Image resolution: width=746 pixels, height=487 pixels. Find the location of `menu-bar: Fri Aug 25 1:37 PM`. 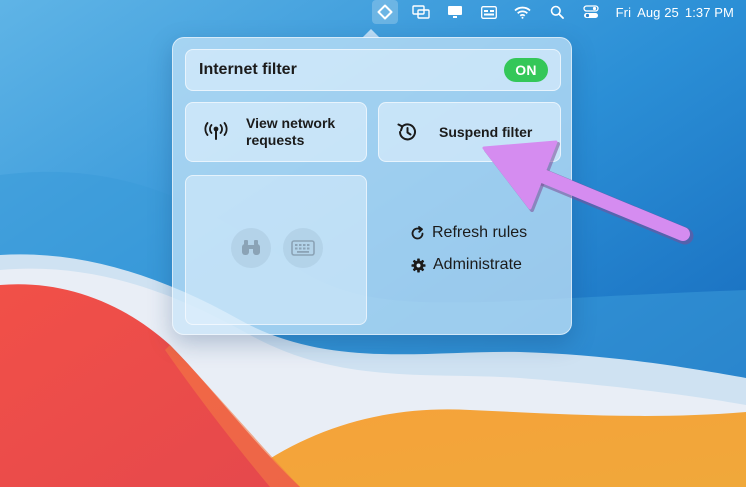

menu-bar: Fri Aug 25 1:37 PM is located at coordinates (373, 12).